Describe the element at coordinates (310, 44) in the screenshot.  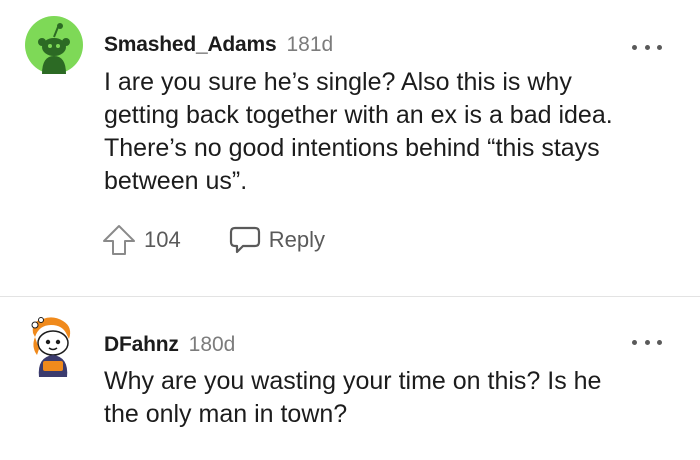
I see `comment-age: 181d` at that location.